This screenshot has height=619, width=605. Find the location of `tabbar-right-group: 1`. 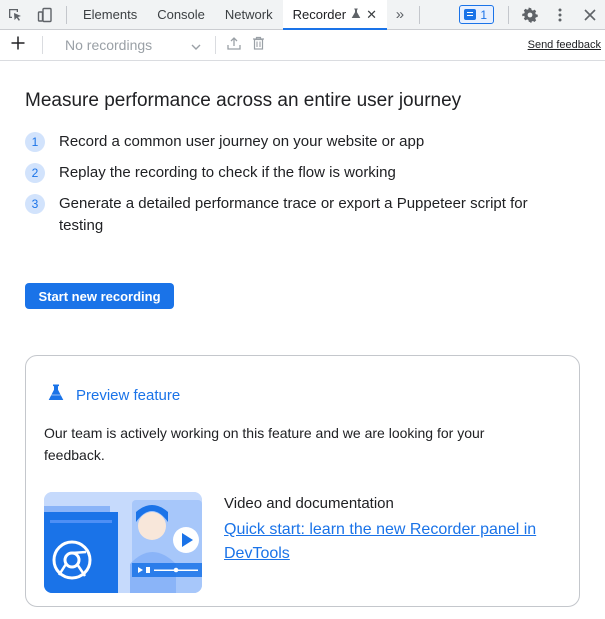

tabbar-right-group: 1 is located at coordinates (532, 15).